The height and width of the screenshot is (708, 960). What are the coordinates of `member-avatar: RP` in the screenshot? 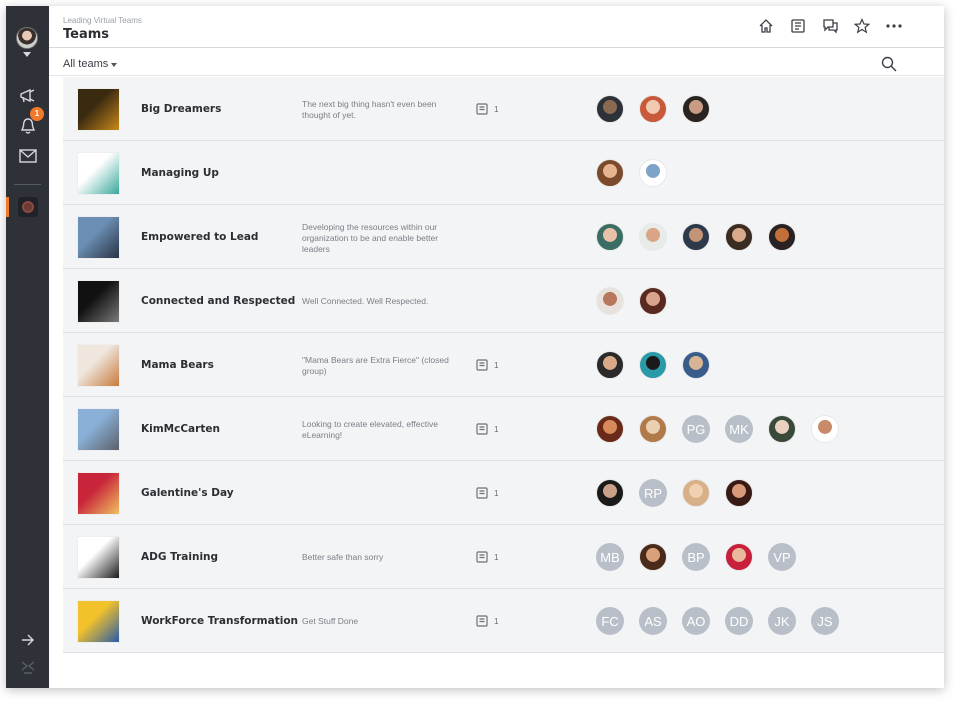 It's located at (653, 493).